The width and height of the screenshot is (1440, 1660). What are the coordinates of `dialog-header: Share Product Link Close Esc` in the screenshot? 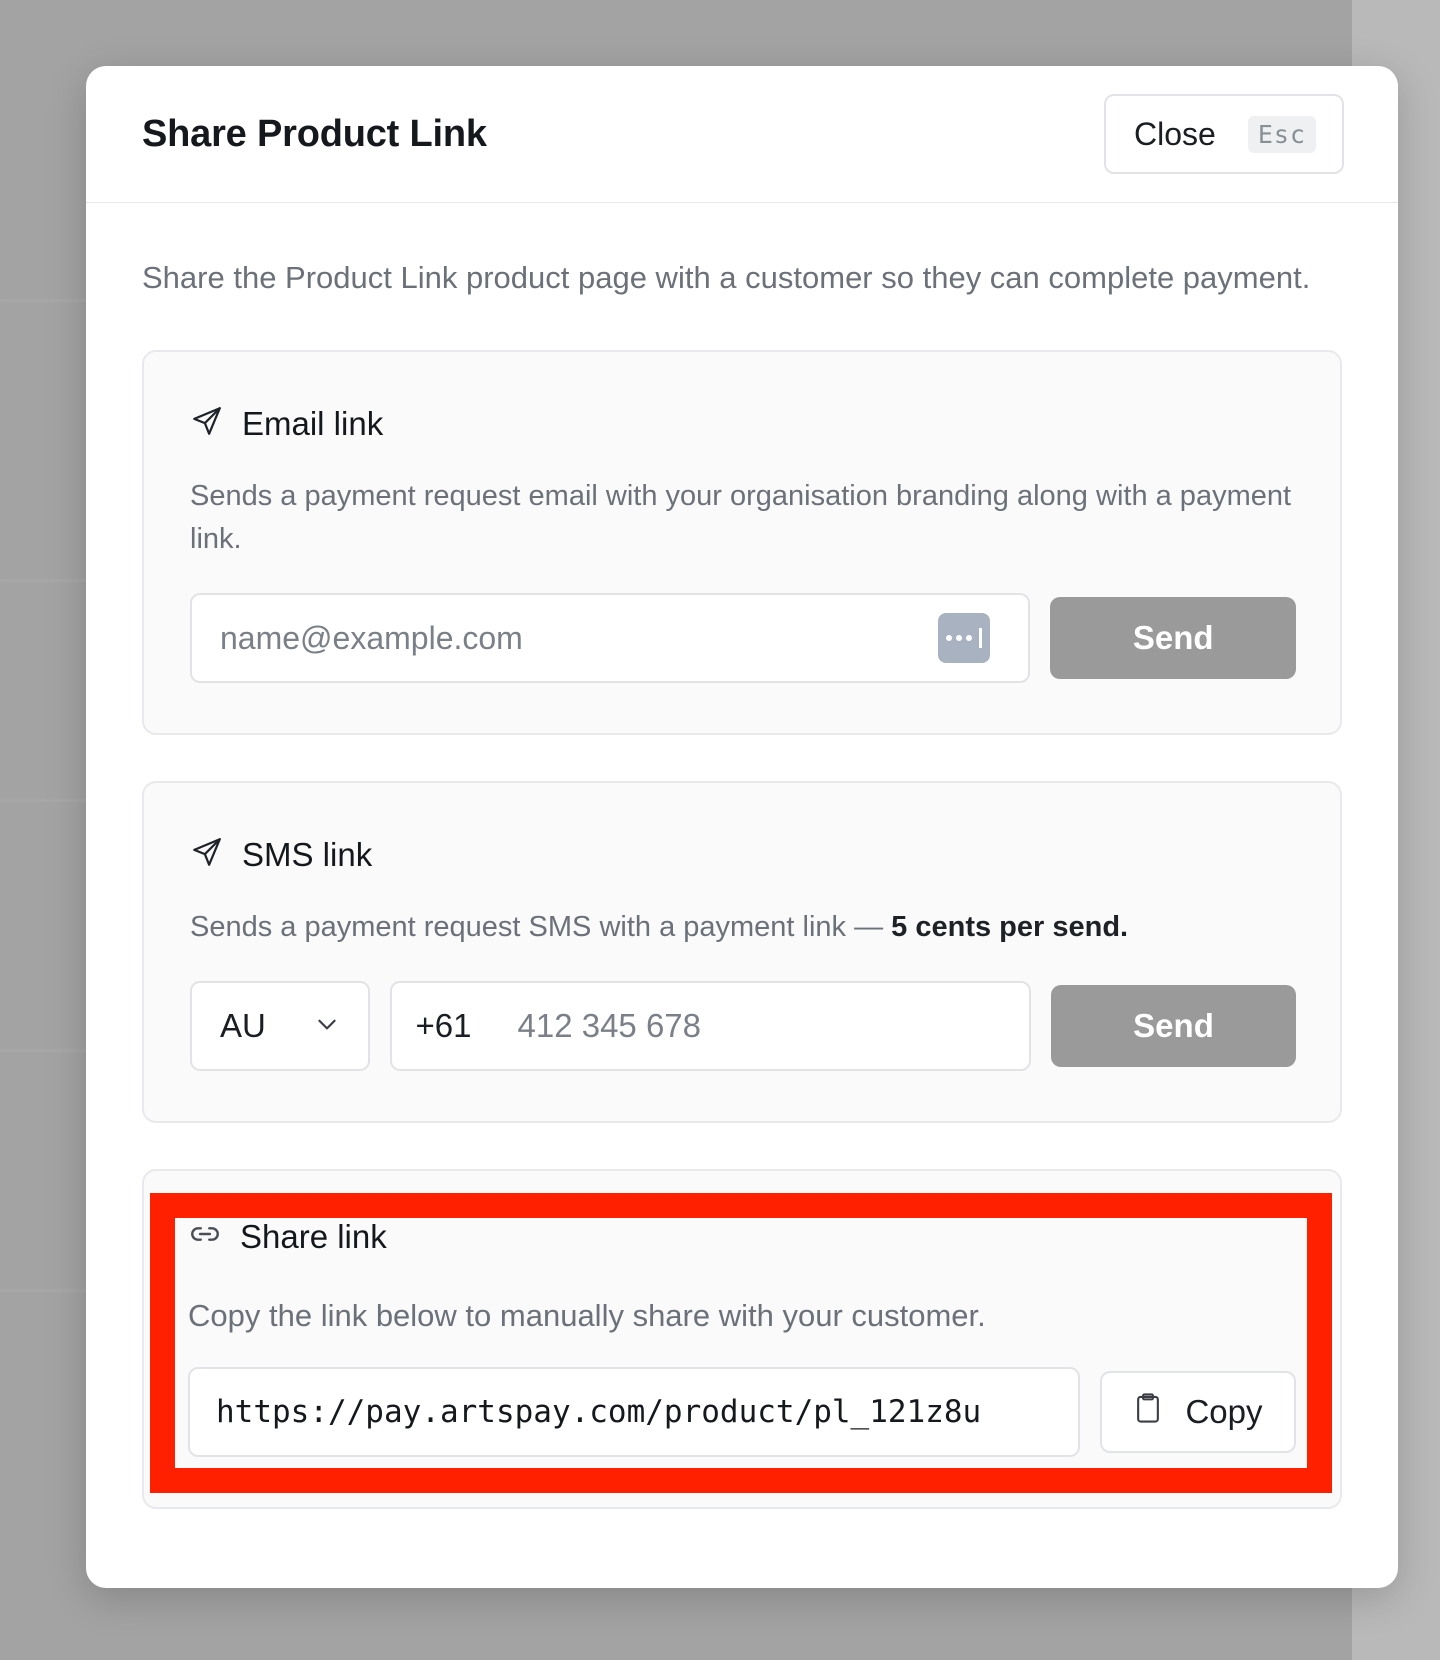 It's located at (742, 134).